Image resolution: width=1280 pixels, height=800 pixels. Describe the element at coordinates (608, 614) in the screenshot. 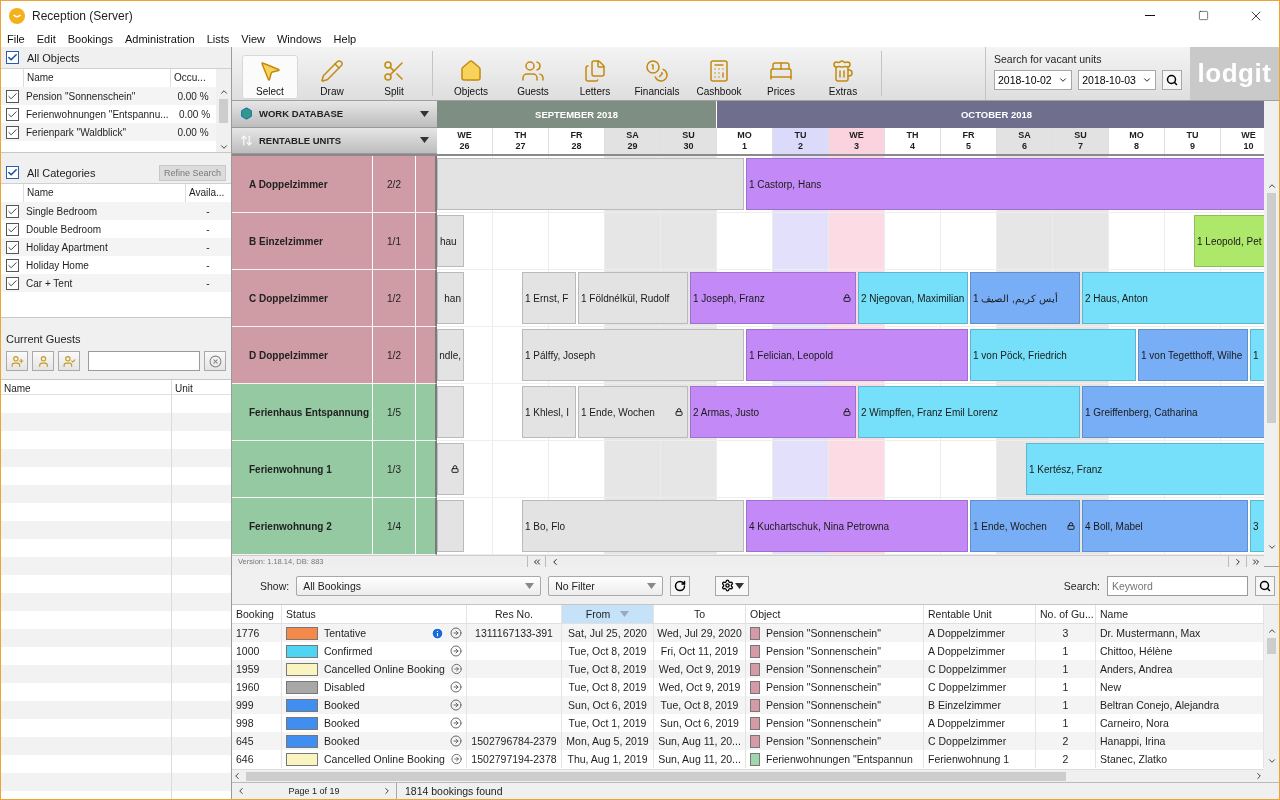

I see `column-header: From` at that location.